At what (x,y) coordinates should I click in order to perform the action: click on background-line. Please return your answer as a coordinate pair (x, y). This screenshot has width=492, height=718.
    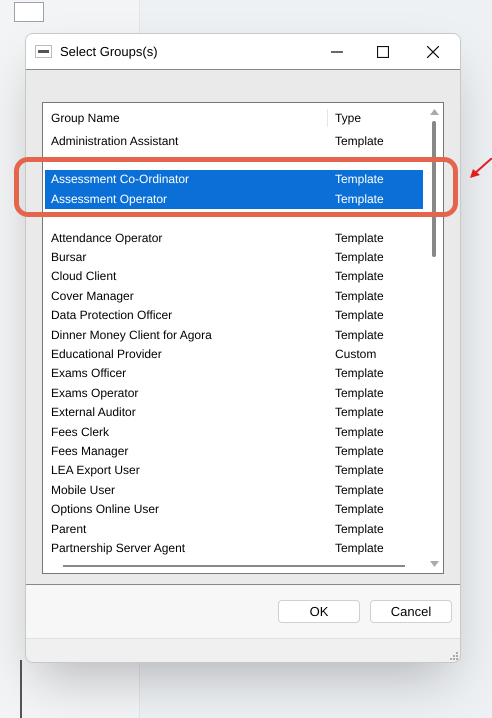
    Looking at the image, I should click on (21, 689).